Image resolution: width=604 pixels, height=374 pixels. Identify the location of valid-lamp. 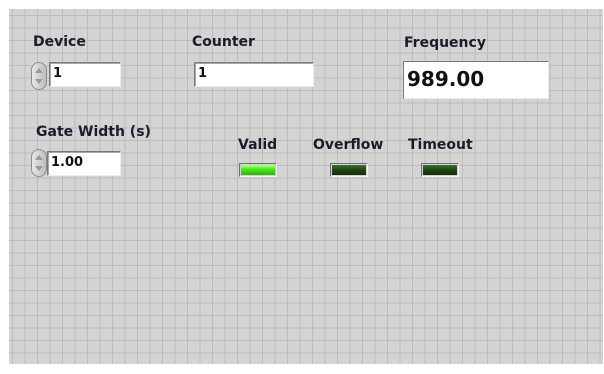
(258, 170).